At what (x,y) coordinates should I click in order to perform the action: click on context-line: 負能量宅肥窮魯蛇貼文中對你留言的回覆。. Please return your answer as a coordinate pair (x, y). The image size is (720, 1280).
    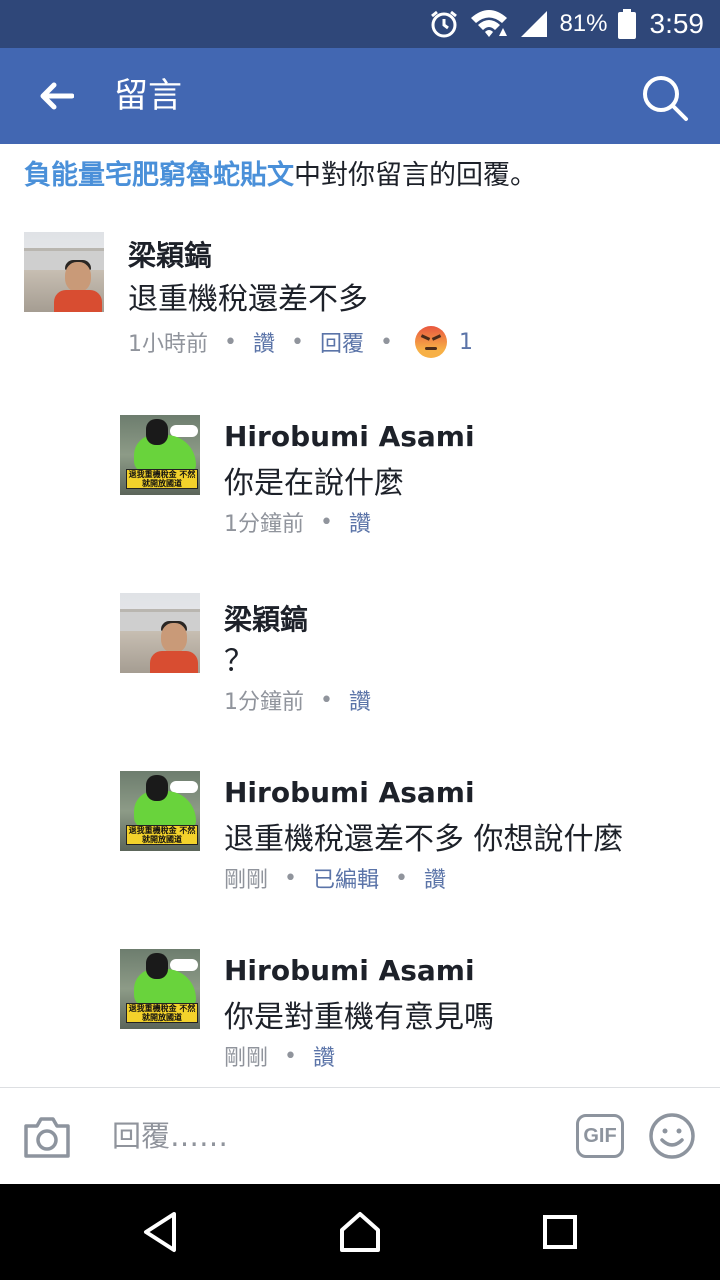
    Looking at the image, I should click on (280, 176).